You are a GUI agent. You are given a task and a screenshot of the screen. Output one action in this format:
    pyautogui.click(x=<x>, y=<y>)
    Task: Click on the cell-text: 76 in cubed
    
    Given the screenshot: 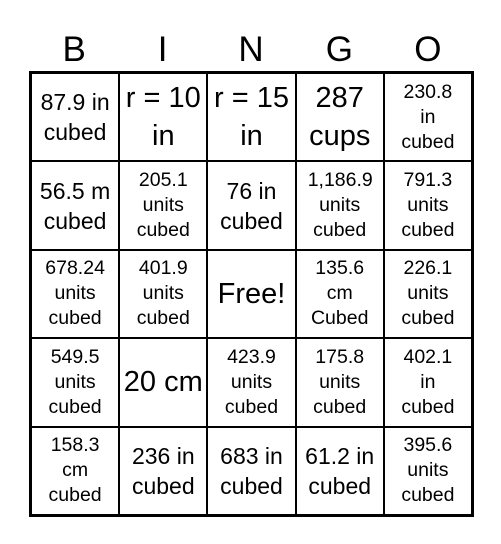 What is the action you would take?
    pyautogui.click(x=251, y=205)
    